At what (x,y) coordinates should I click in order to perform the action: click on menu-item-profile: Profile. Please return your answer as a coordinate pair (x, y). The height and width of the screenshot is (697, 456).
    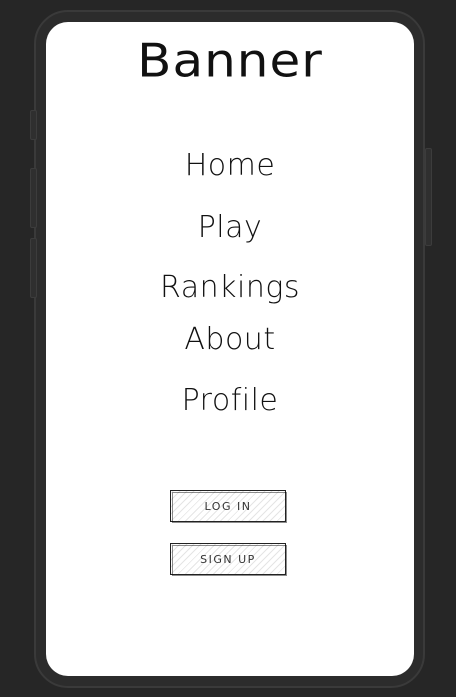
    Looking at the image, I should click on (230, 400).